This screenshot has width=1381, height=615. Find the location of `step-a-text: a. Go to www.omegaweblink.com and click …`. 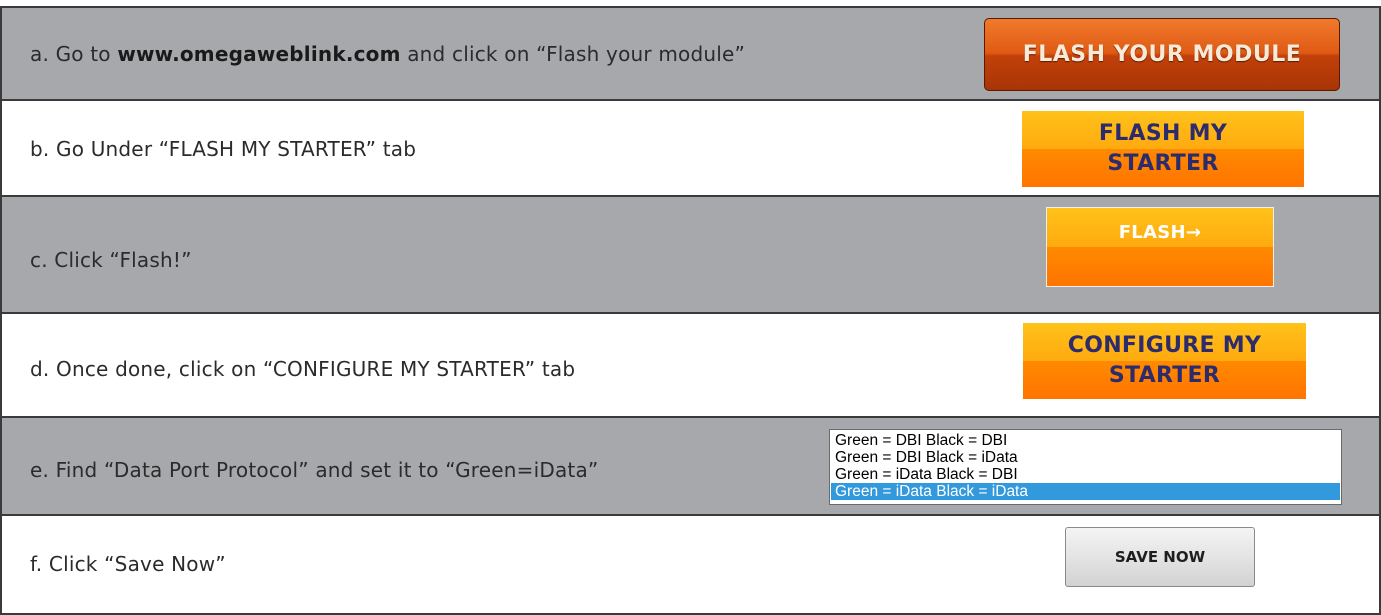

step-a-text: a. Go to www.omegaweblink.com and click … is located at coordinates (387, 54).